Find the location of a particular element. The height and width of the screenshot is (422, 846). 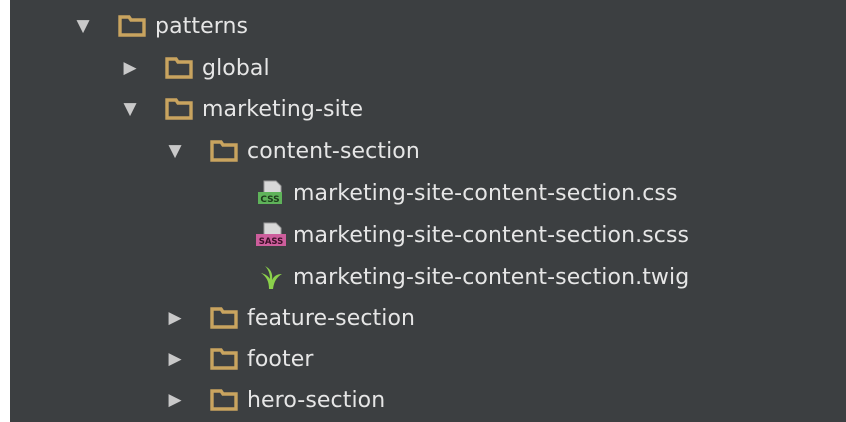

file-item-css: CSS marketing-site-content-section.css is located at coordinates (428, 193).